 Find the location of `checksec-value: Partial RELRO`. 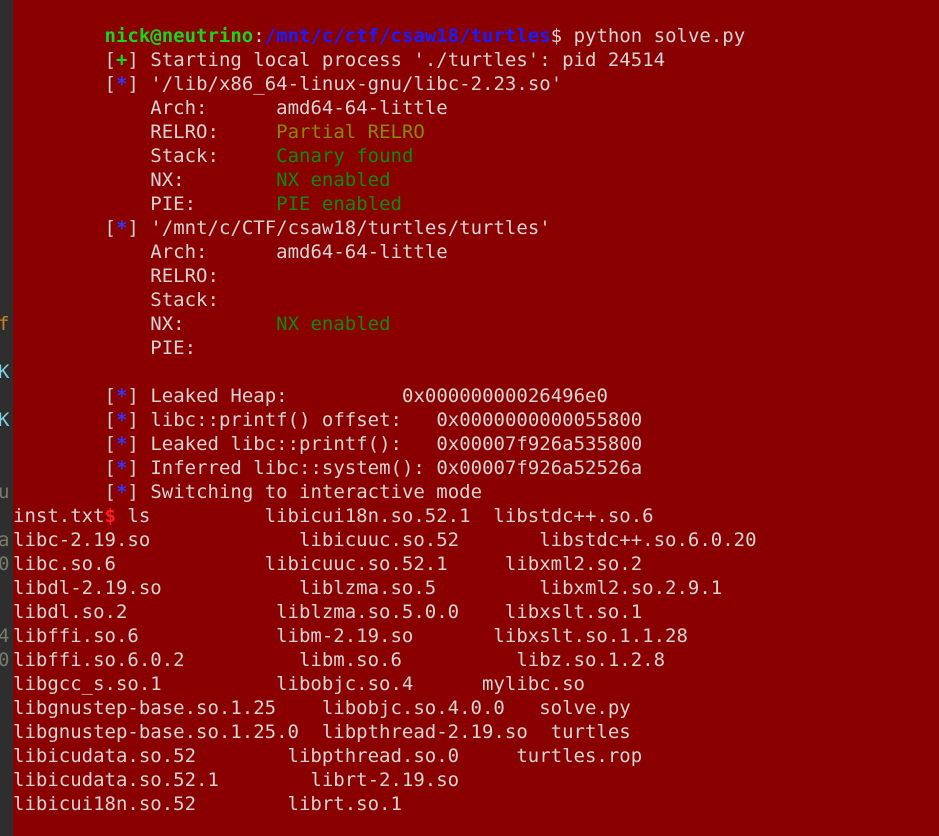

checksec-value: Partial RELRO is located at coordinates (350, 132).